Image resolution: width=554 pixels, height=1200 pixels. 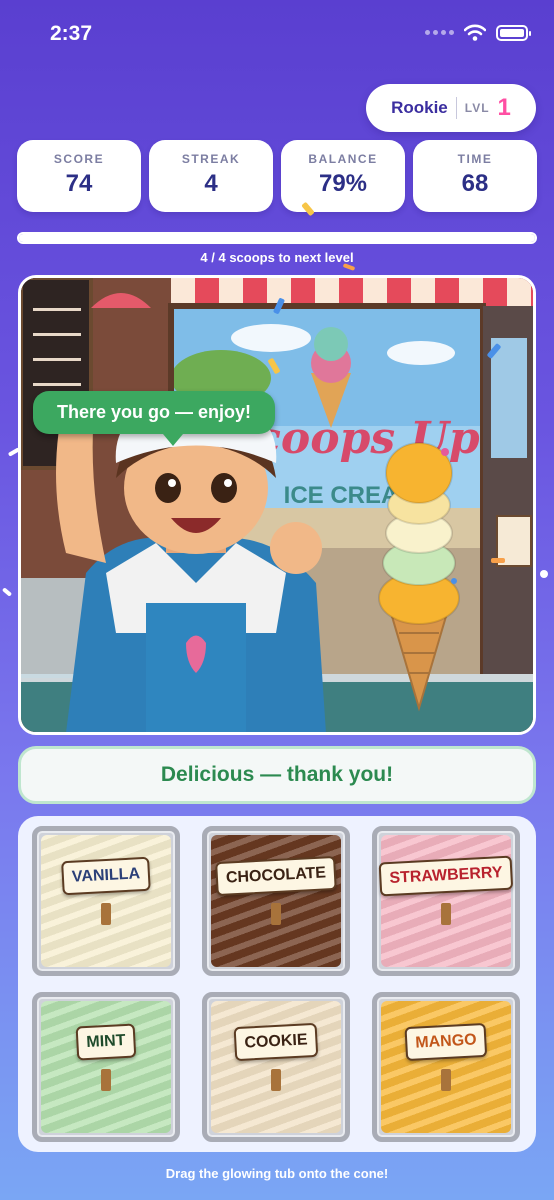 I want to click on stat-streak: STREAK 4, so click(x=211, y=176).